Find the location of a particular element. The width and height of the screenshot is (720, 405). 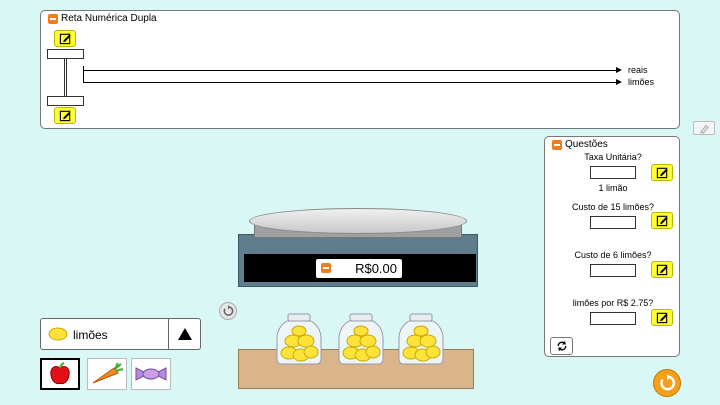

edit-unit-rate-button is located at coordinates (662, 172).